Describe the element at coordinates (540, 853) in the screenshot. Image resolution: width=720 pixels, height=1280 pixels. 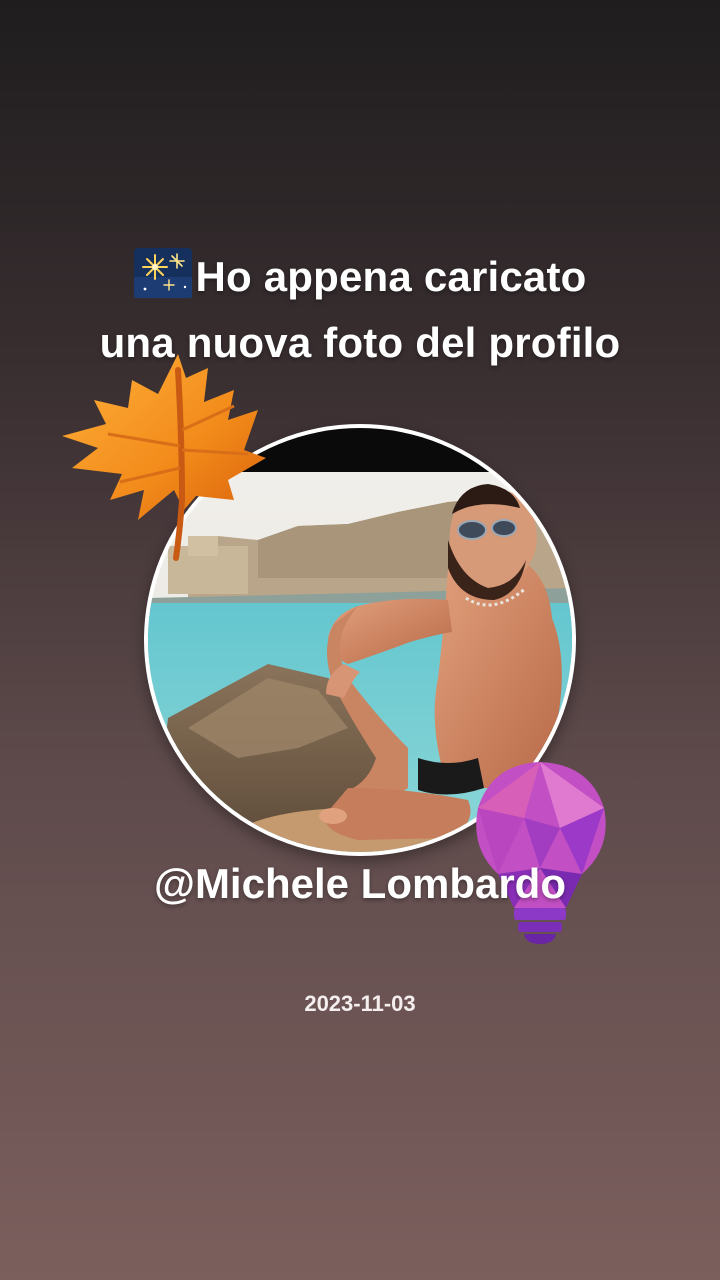
I see `lightbulb-icon` at that location.